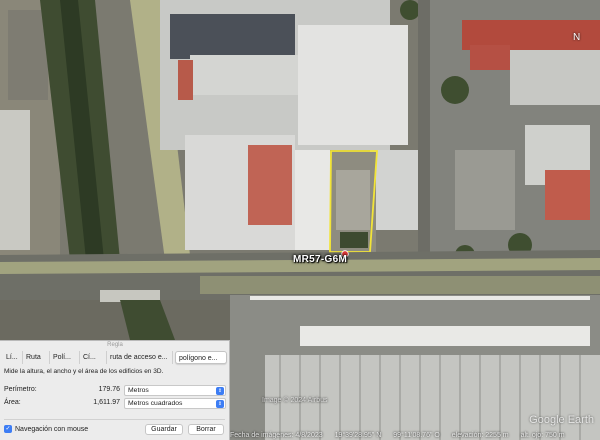  What do you see at coordinates (52, 429) in the screenshot?
I see `mouse-navigation-label: Navegación con mouse` at bounding box center [52, 429].